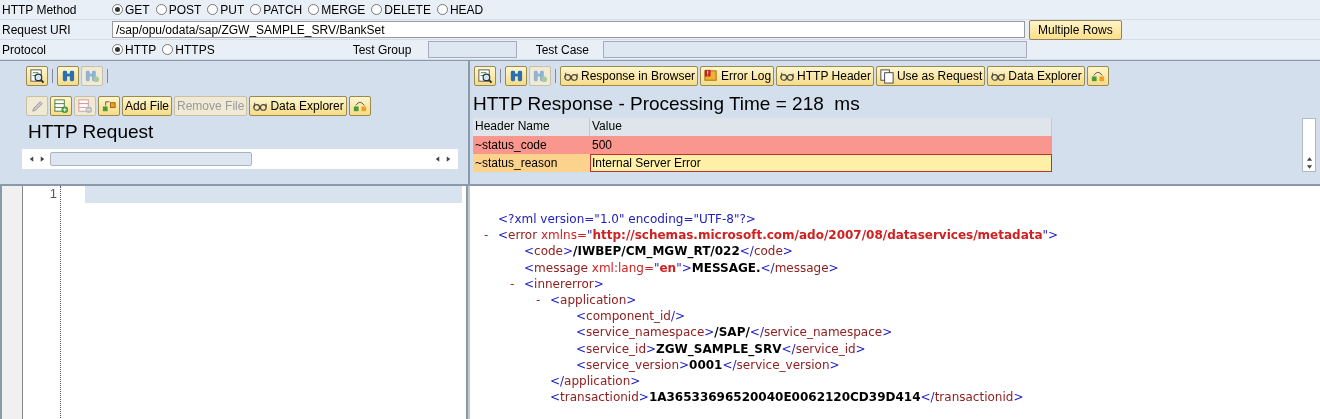  What do you see at coordinates (226, 9) in the screenshot?
I see `radio-button: PUT` at bounding box center [226, 9].